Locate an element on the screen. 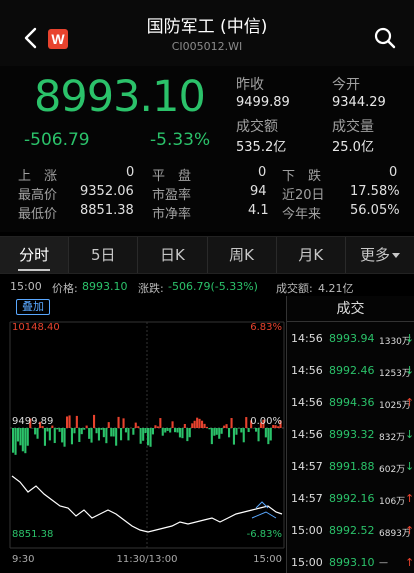  down-count-label: 下 跌 is located at coordinates (302, 176).